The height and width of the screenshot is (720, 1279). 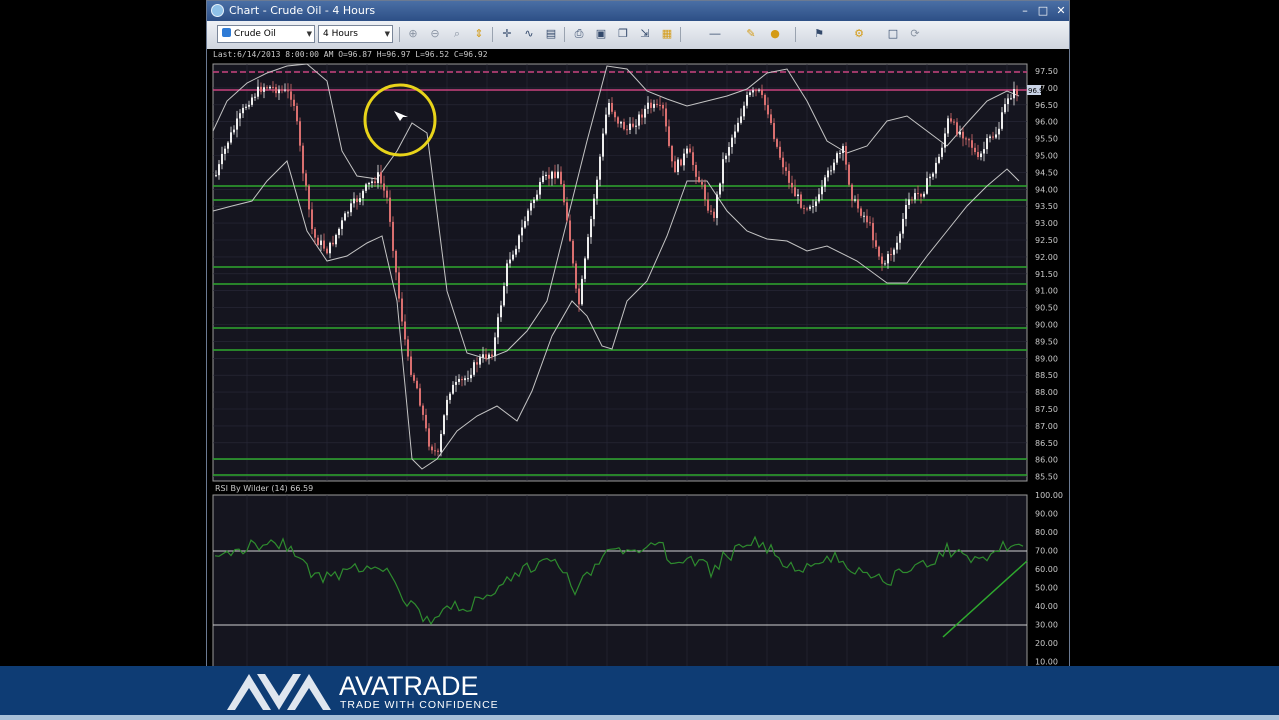 What do you see at coordinates (795, 34) in the screenshot?
I see `toolbar-separator` at bounding box center [795, 34].